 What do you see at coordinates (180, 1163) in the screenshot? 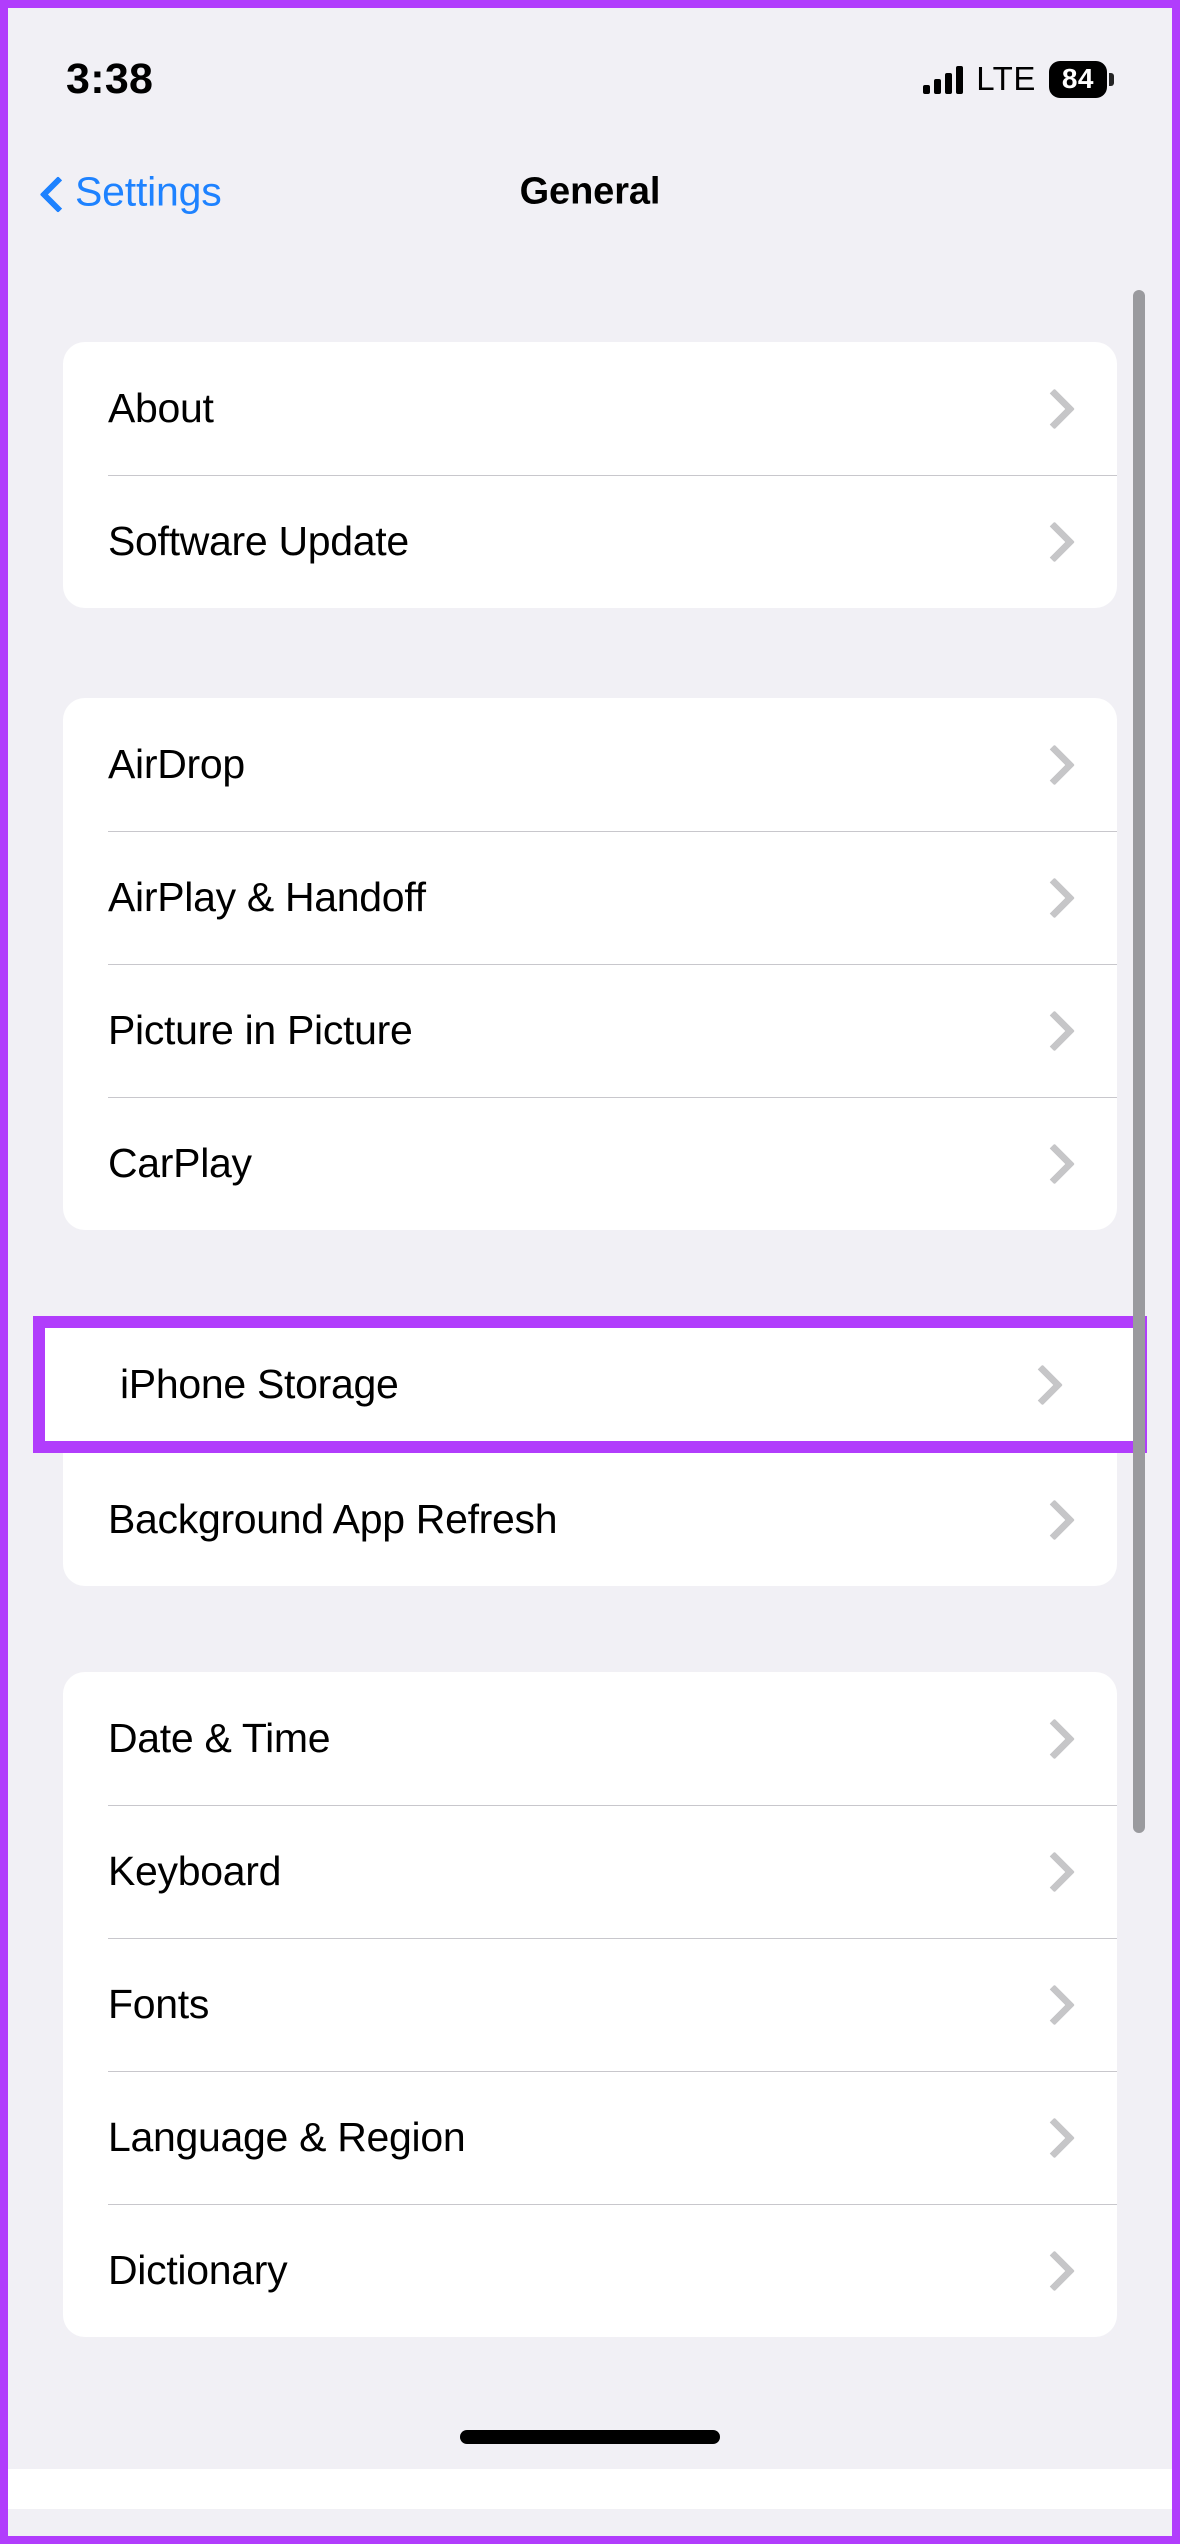
I see `row-label: CarPlay` at bounding box center [180, 1163].